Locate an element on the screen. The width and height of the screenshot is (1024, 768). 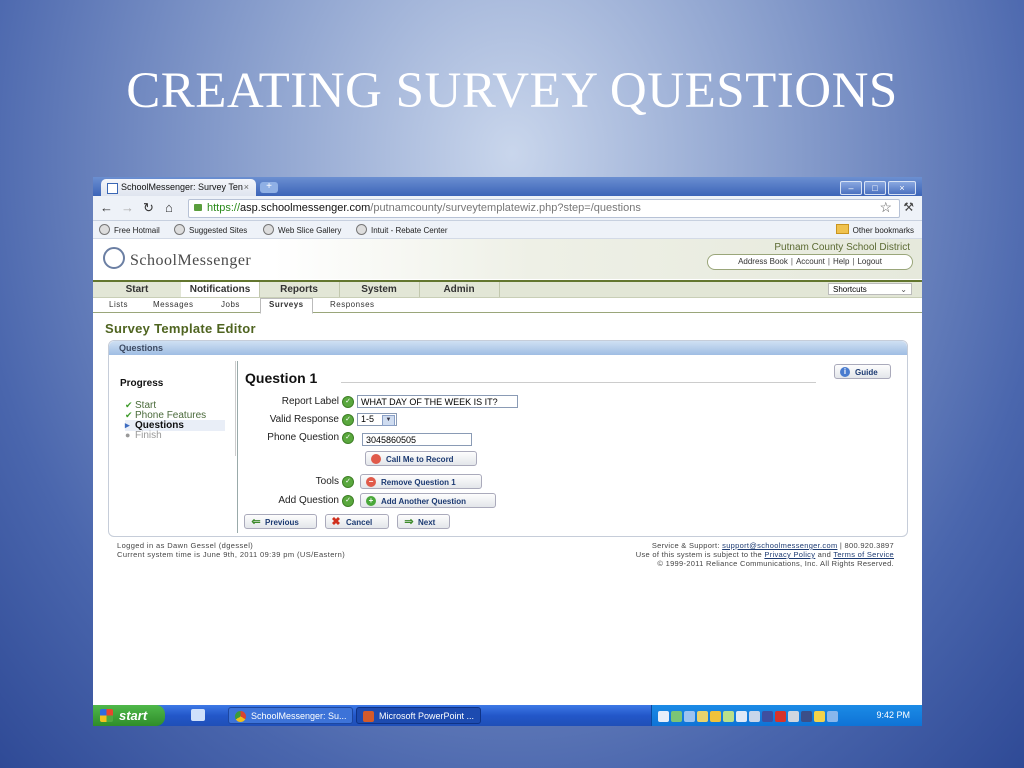
minimize-button: – is located at coordinates (851, 188).